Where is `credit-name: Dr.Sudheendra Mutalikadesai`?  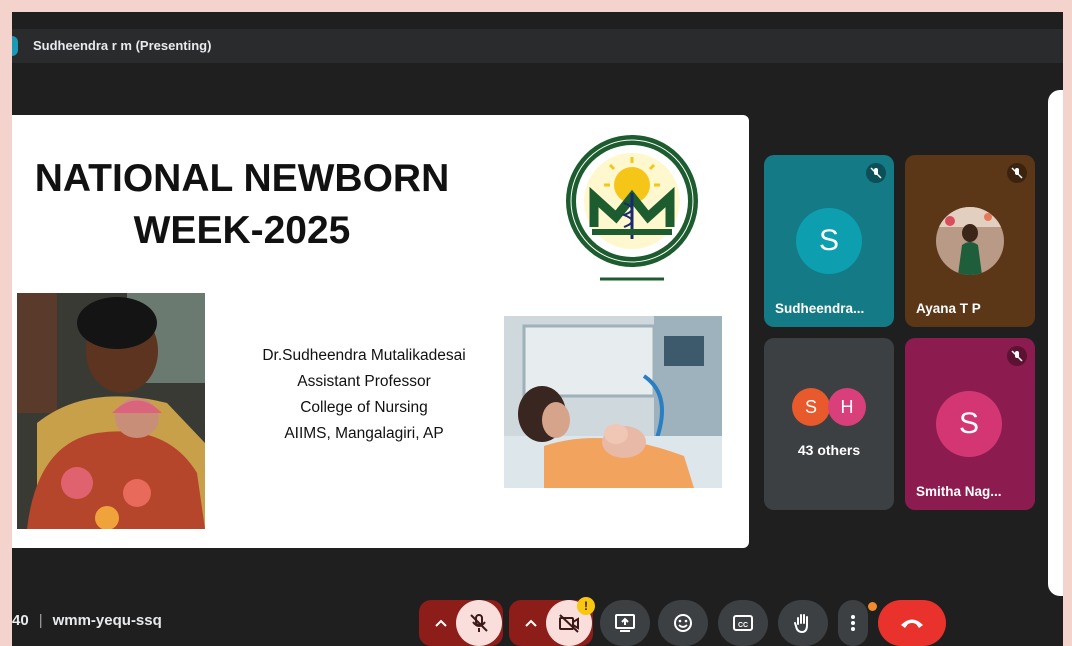 credit-name: Dr.Sudheendra Mutalikadesai is located at coordinates (364, 355).